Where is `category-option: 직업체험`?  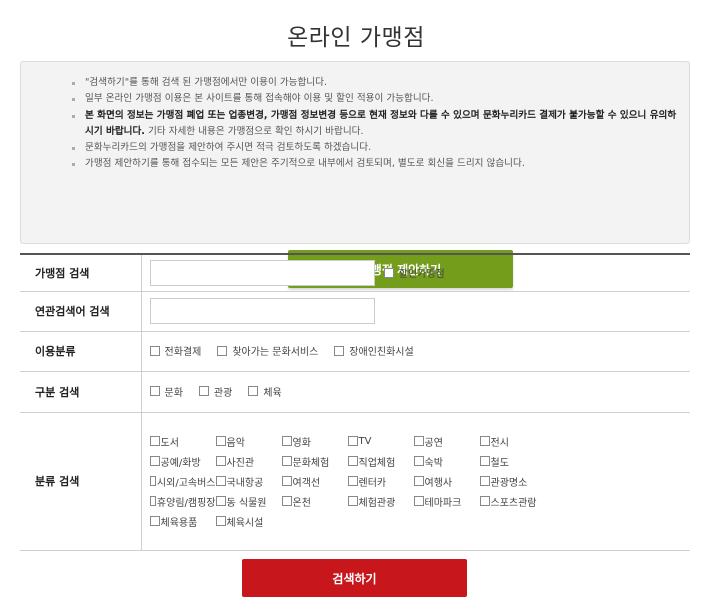
category-option: 직업체험 is located at coordinates (380, 461).